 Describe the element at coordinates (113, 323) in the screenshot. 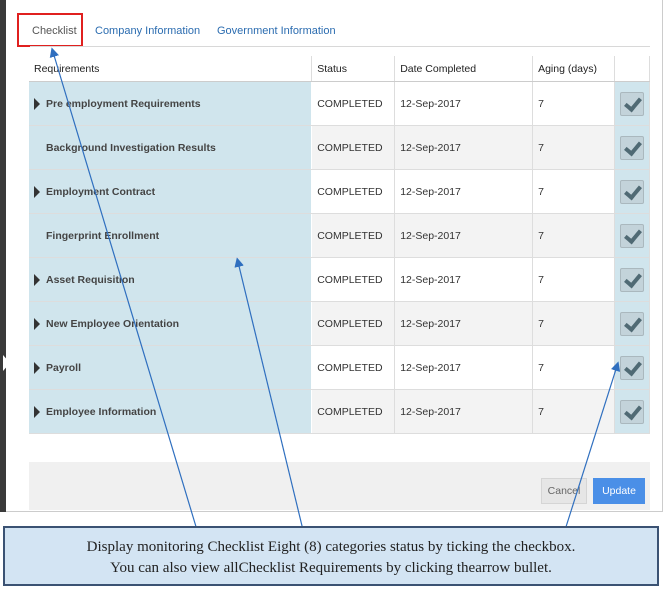

I see `requirement-label: New Employee Orientation` at that location.